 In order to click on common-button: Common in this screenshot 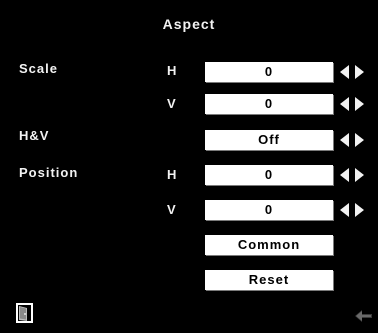, I will do `click(269, 245)`.